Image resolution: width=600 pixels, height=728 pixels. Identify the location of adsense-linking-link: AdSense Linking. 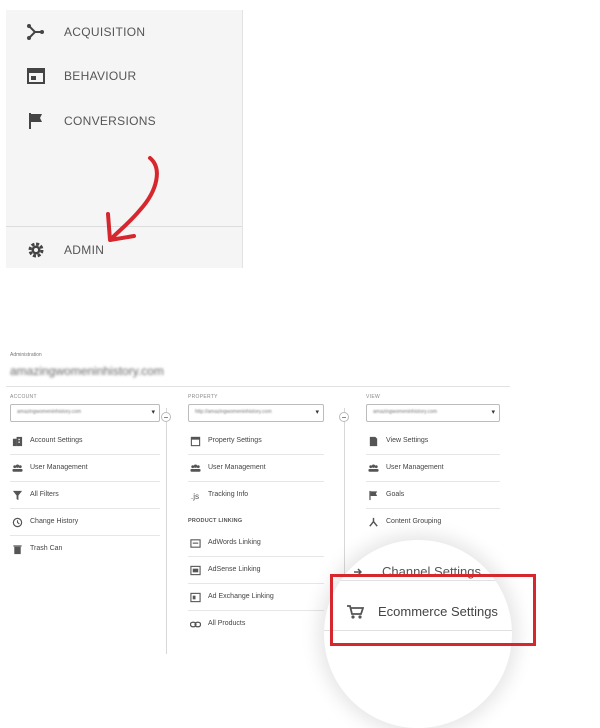
(256, 570).